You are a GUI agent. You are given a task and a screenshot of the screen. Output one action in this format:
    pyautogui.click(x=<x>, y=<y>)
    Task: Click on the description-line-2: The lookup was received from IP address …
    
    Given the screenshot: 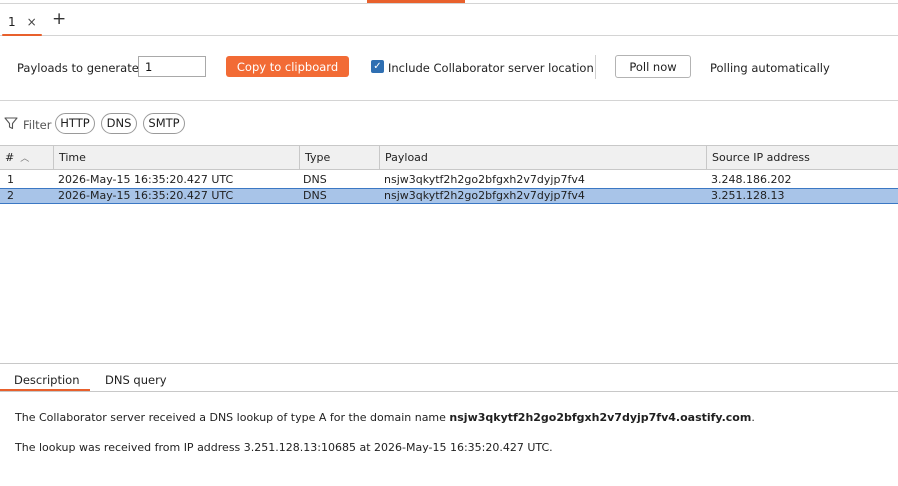 What is the action you would take?
    pyautogui.click(x=284, y=447)
    